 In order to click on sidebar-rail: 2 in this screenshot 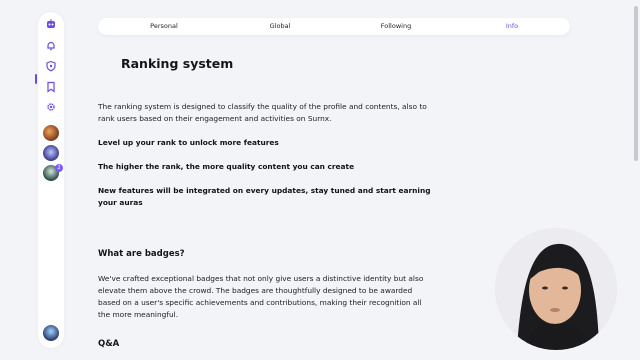, I will do `click(49, 180)`.